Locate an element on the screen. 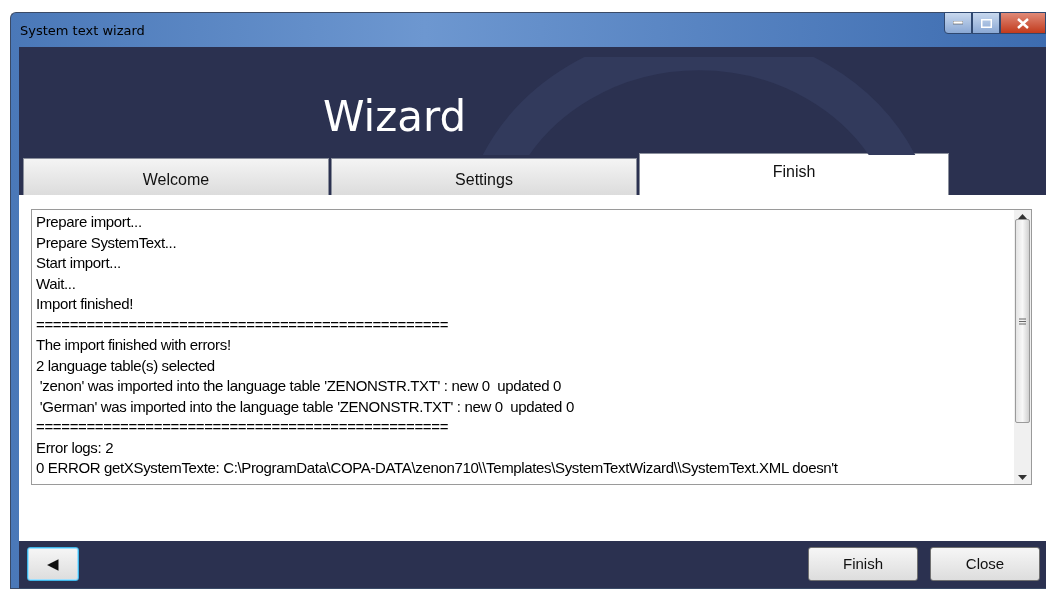 This screenshot has height=589, width=1046. wizard-title: Wizard is located at coordinates (395, 116).